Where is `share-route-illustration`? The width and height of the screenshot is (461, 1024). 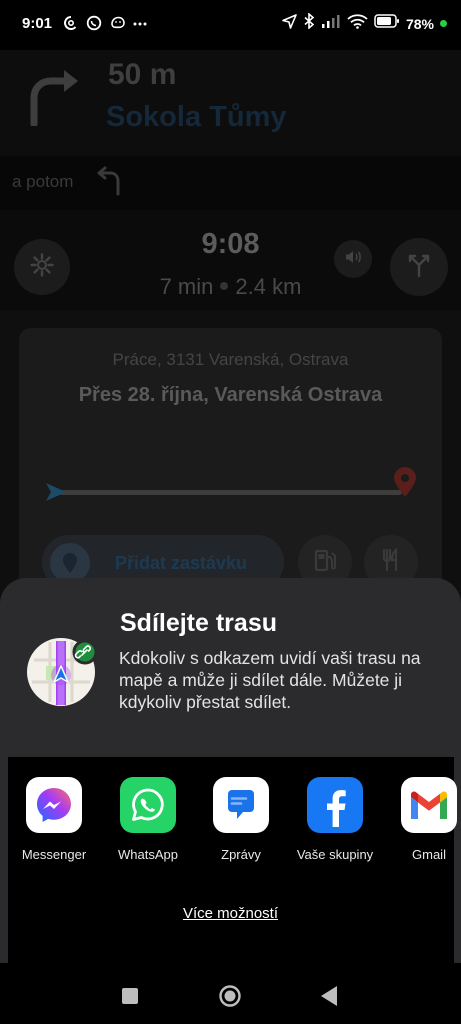 share-route-illustration is located at coordinates (61, 671).